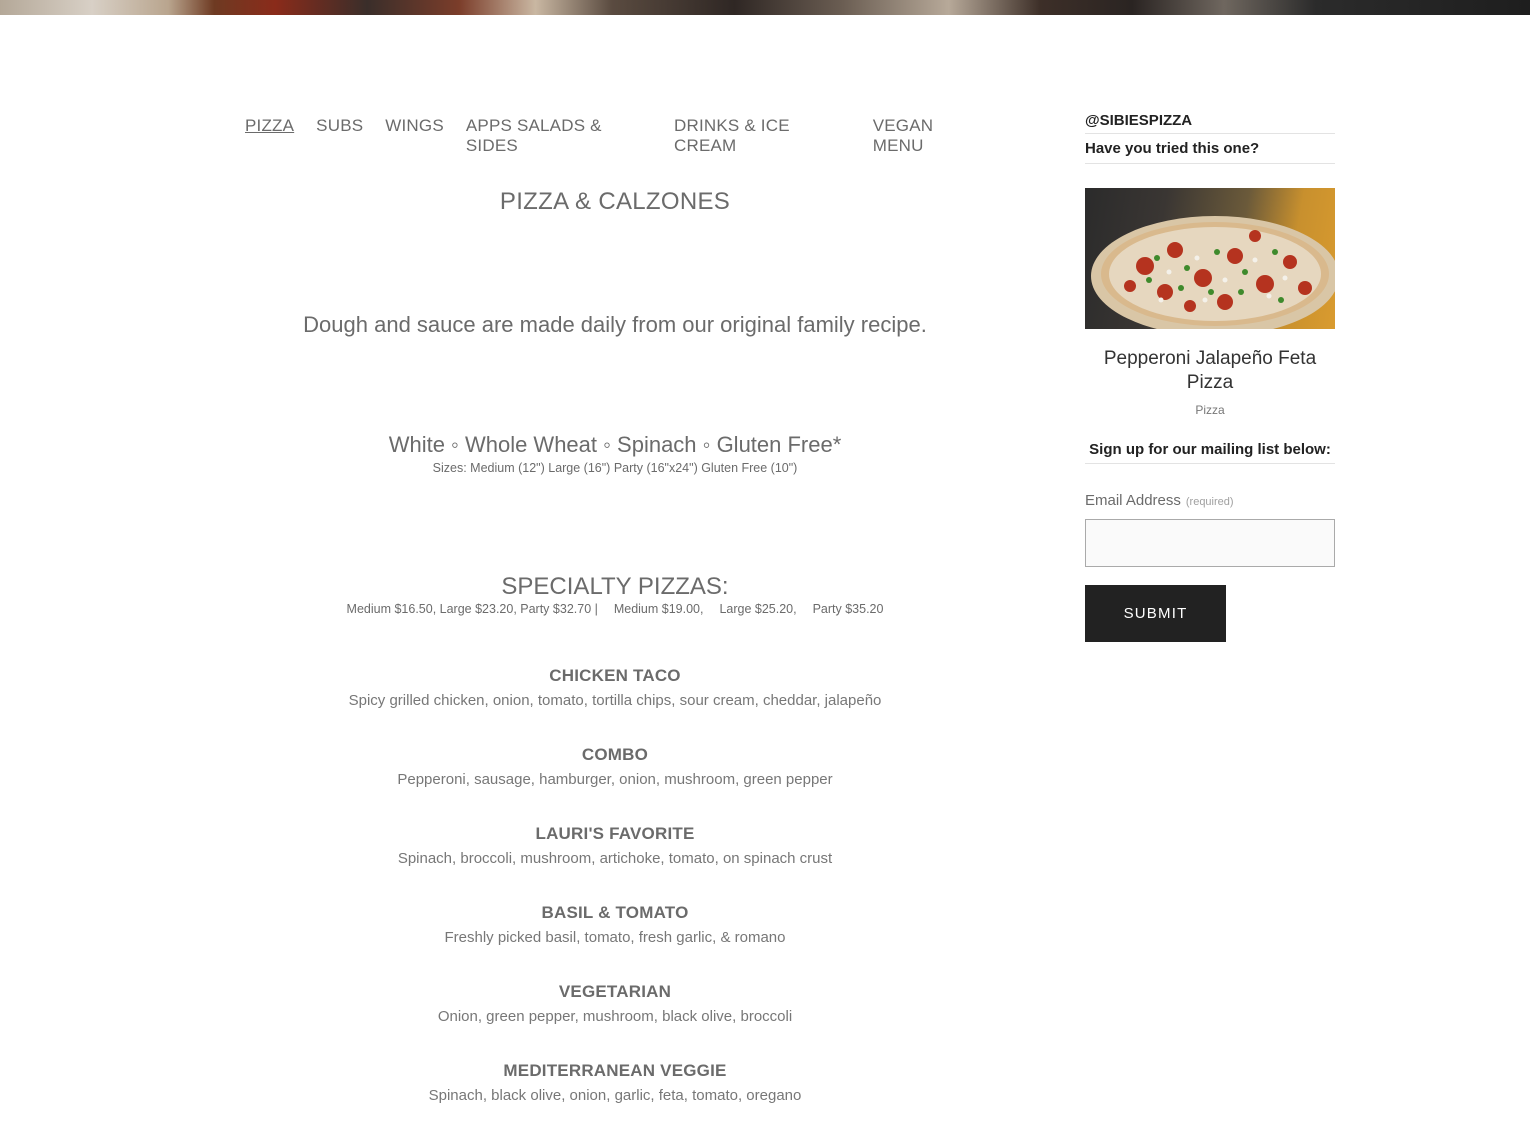 This screenshot has width=1530, height=1140. Describe the element at coordinates (615, 991) in the screenshot. I see `menu-item-name: VEGETARIAN` at that location.